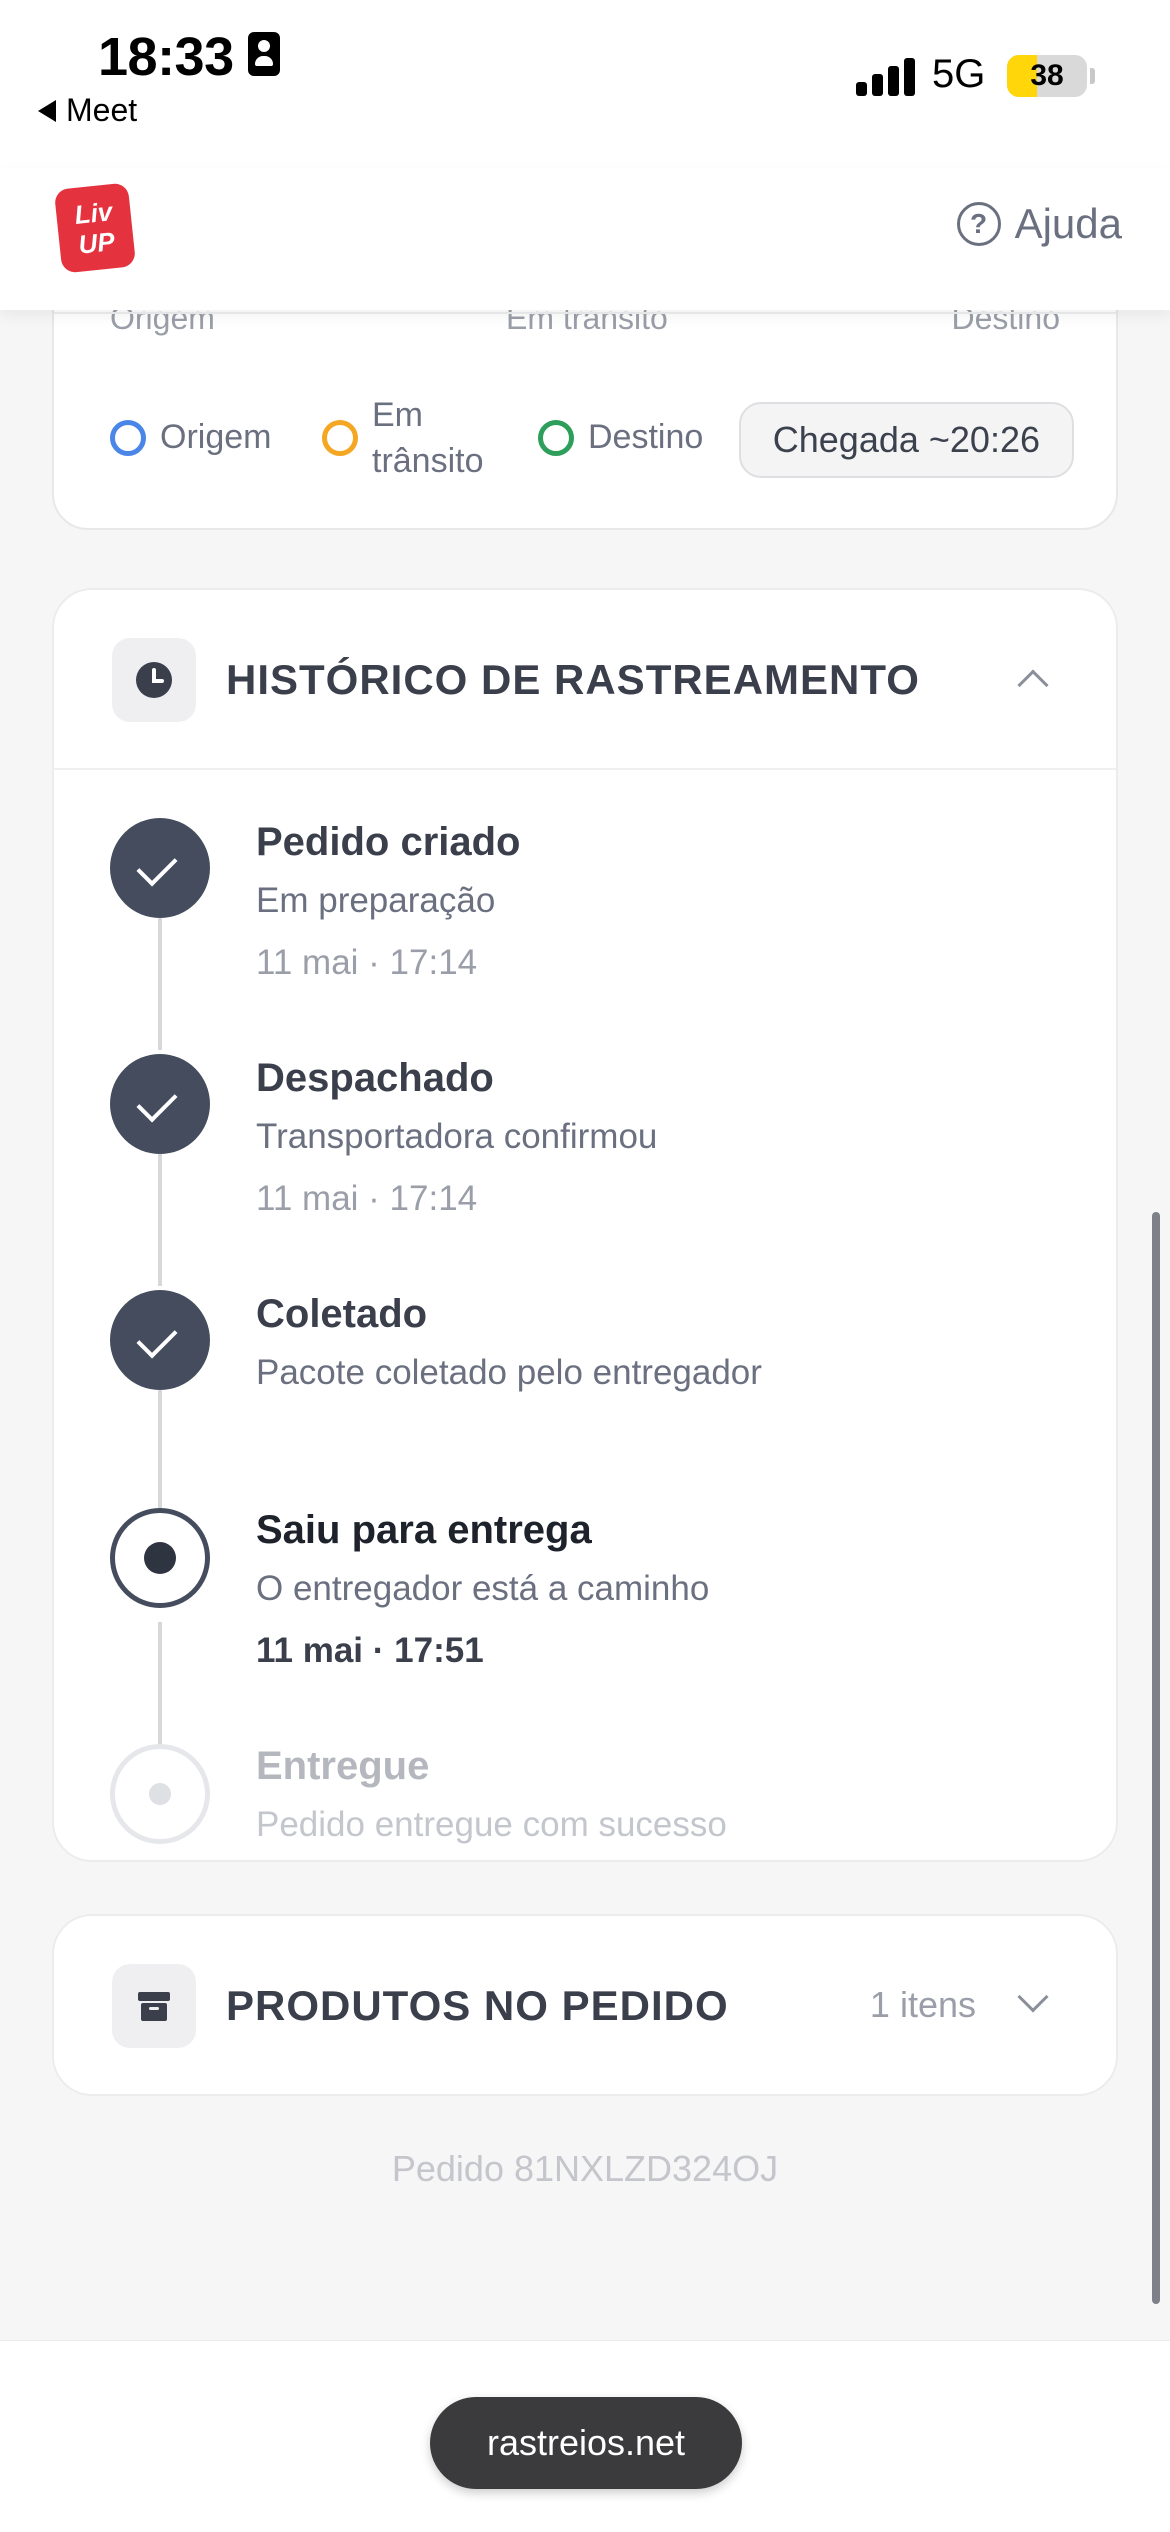 The image size is (1170, 2532). What do you see at coordinates (97, 243) in the screenshot?
I see `logo-text-line2: UP` at bounding box center [97, 243].